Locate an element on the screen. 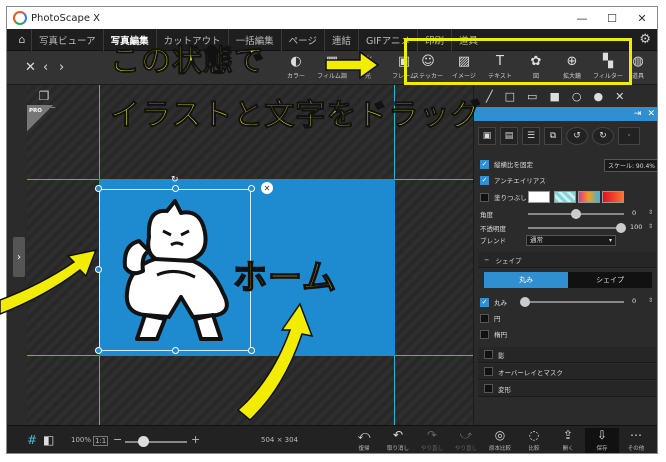  arrow-to-text-icon is located at coordinates (275, 362).